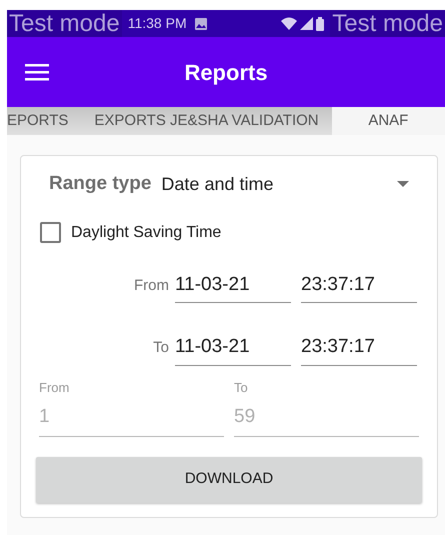 This screenshot has height=535, width=445. What do you see at coordinates (200, 24) in the screenshot?
I see `image-icon` at bounding box center [200, 24].